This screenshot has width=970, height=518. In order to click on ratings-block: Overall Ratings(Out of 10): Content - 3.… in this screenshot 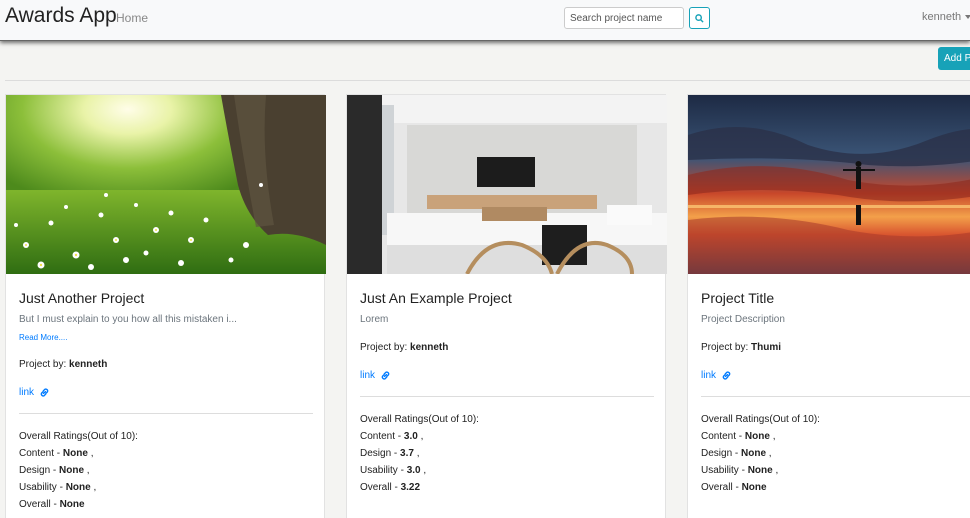, I will do `click(419, 453)`.